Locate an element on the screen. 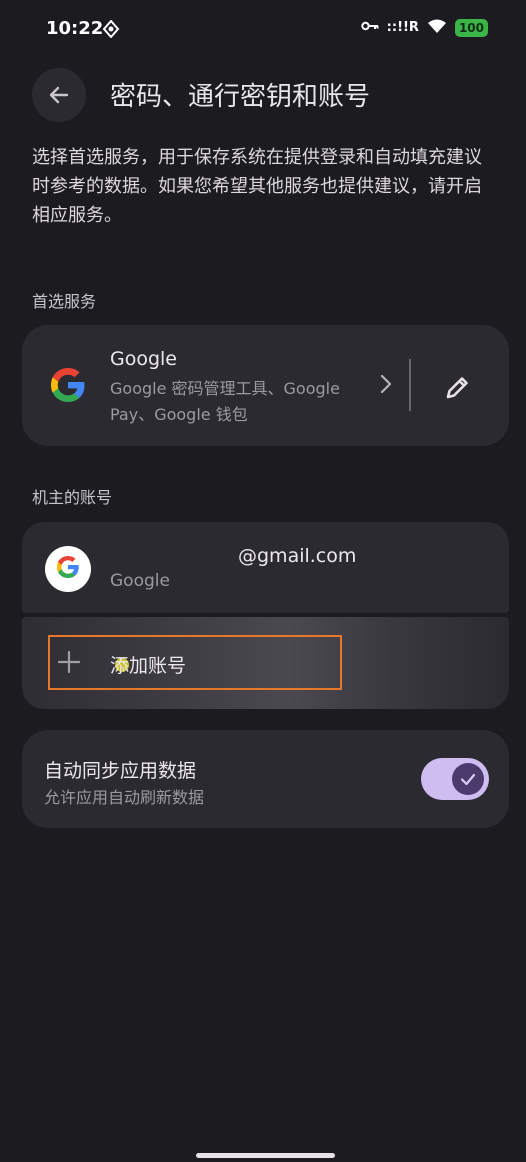  wifi-icon is located at coordinates (437, 27).